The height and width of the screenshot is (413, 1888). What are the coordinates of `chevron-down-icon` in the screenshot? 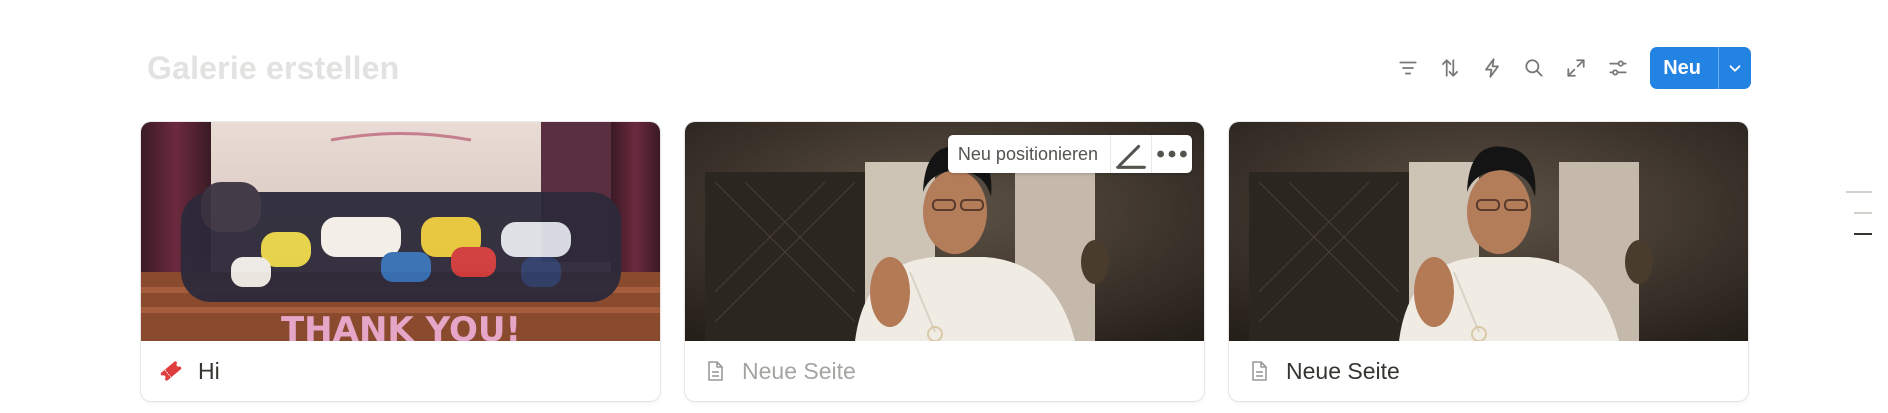 It's located at (1735, 68).